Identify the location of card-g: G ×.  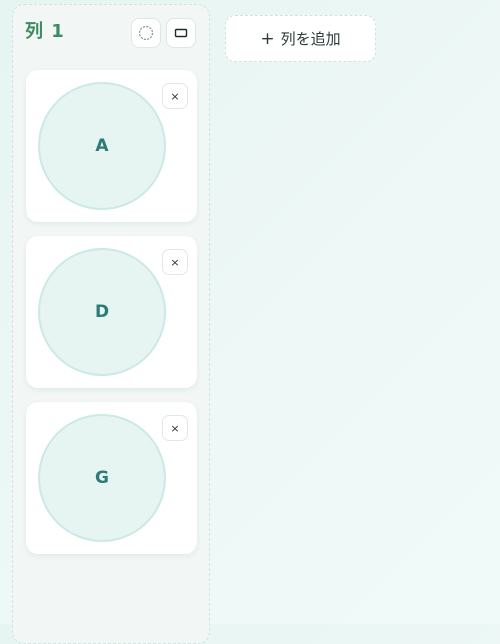
(111, 478).